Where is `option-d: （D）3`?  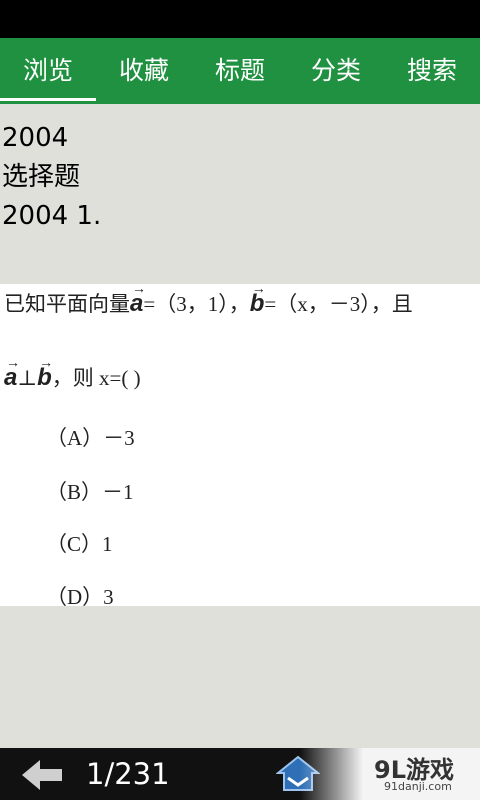
option-d: （D）3 is located at coordinates (80, 597).